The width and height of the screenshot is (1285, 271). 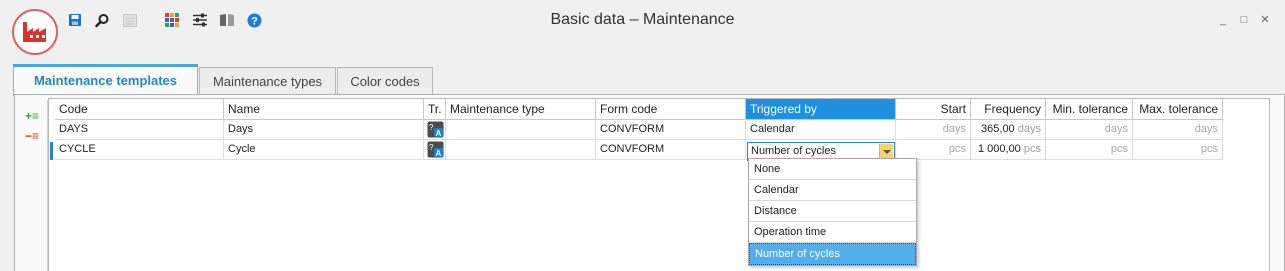 I want to click on remove-row-icon: −≡, so click(x=32, y=136).